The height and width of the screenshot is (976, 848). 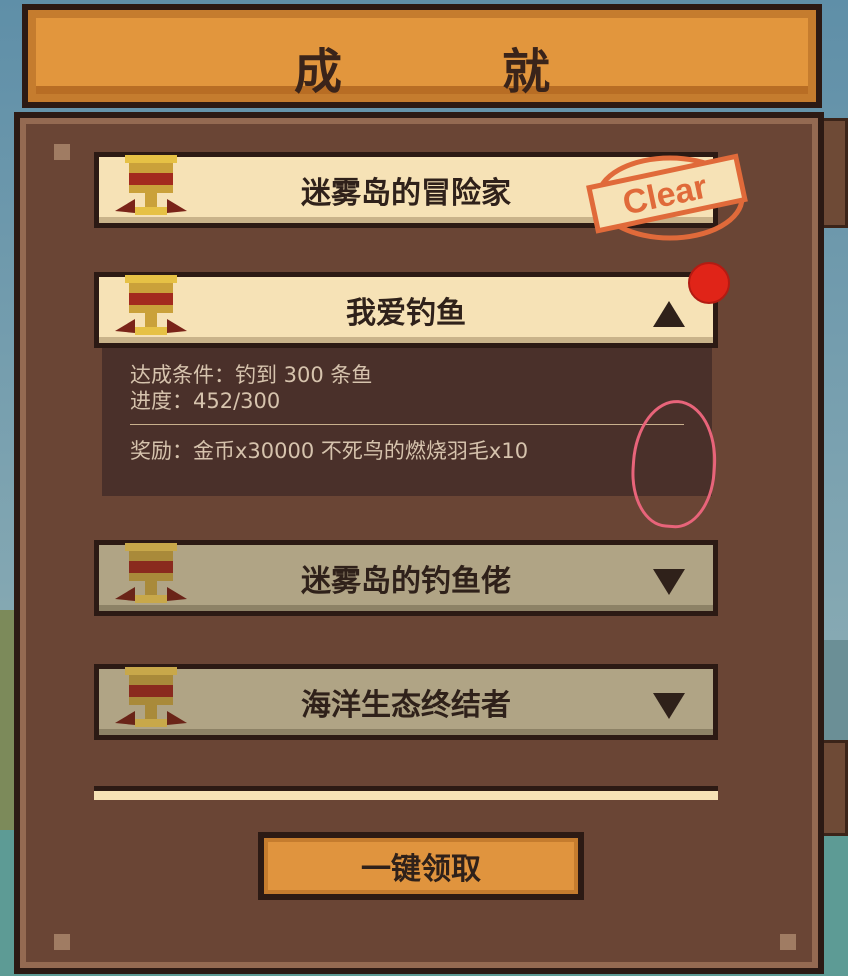 I want to click on achievement-title: 我爱钓鱼, so click(x=406, y=313).